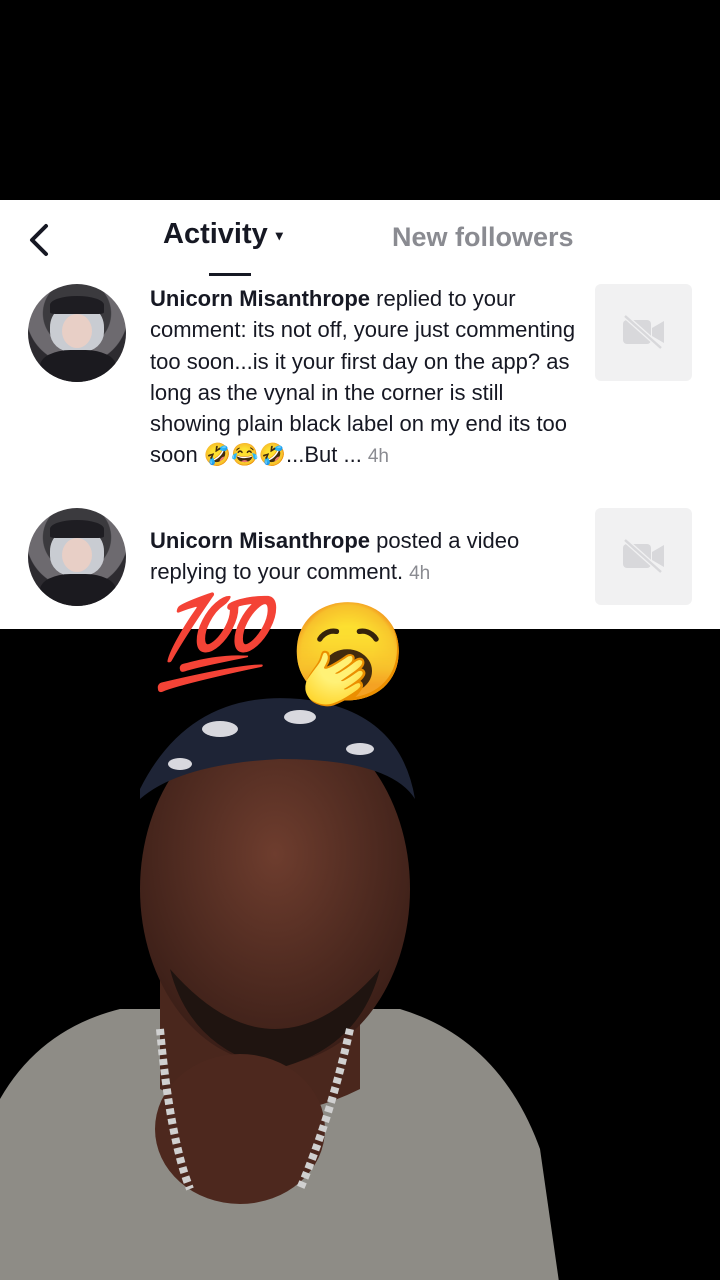 The image size is (720, 1280). Describe the element at coordinates (279, 234) in the screenshot. I see `caret-down-icon: ▾` at that location.